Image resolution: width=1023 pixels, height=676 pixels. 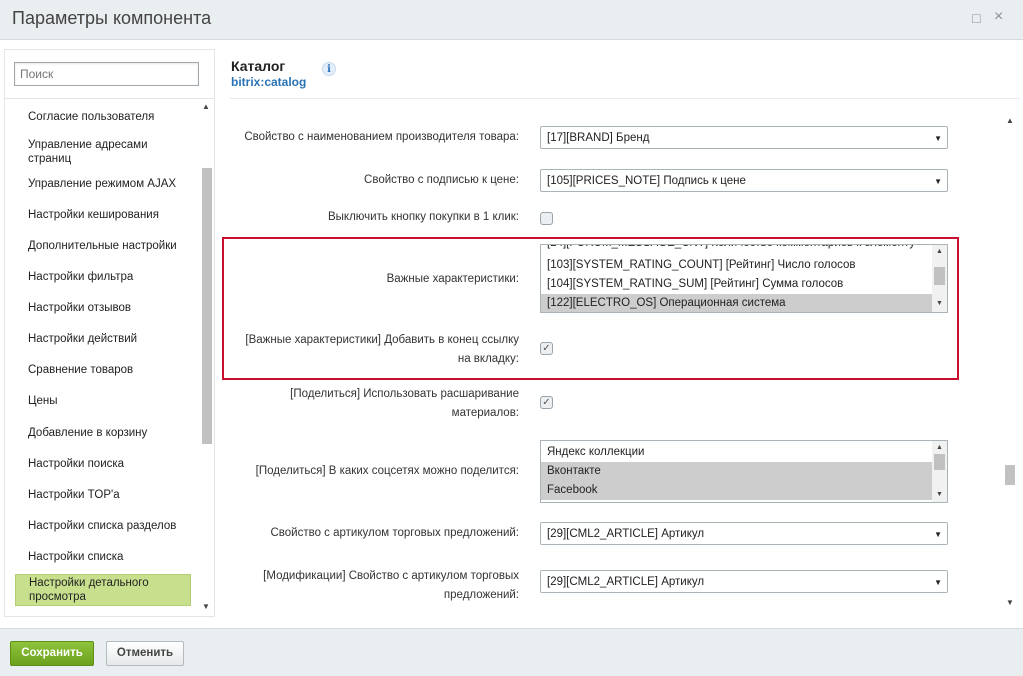 I want to click on sidebar-item-ajax-mode: Управление режимом AJAX, so click(x=103, y=184).